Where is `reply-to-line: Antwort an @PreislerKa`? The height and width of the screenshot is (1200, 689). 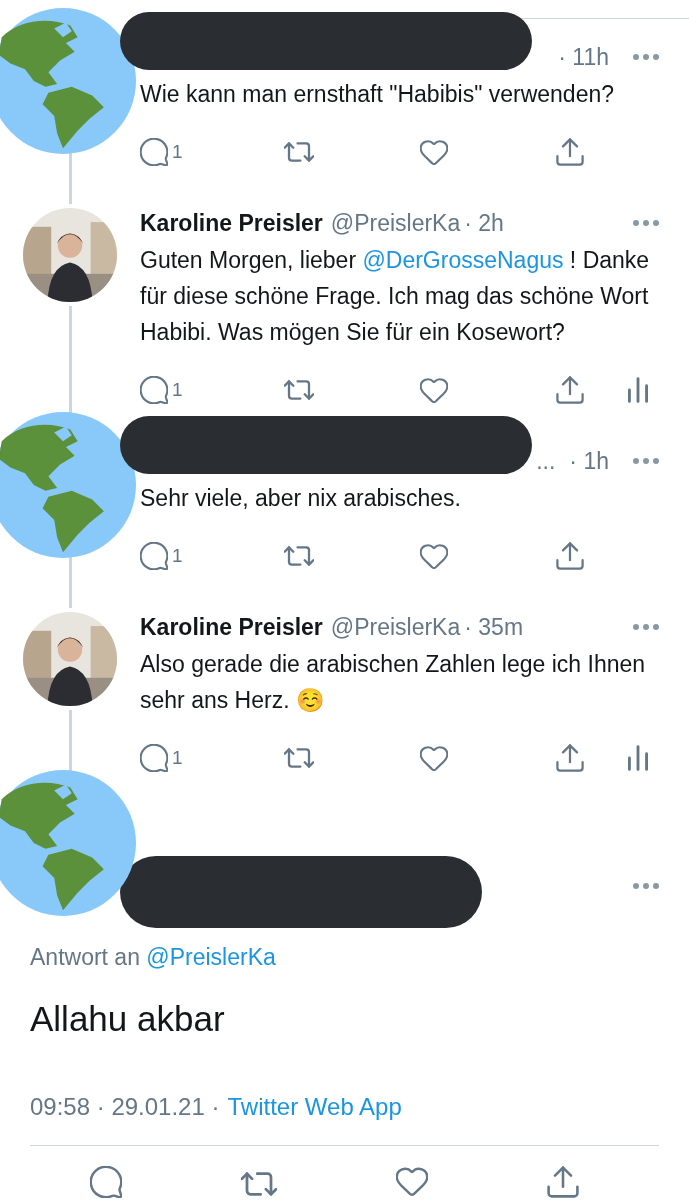
reply-to-line: Antwort an @PreislerKa is located at coordinates (153, 957).